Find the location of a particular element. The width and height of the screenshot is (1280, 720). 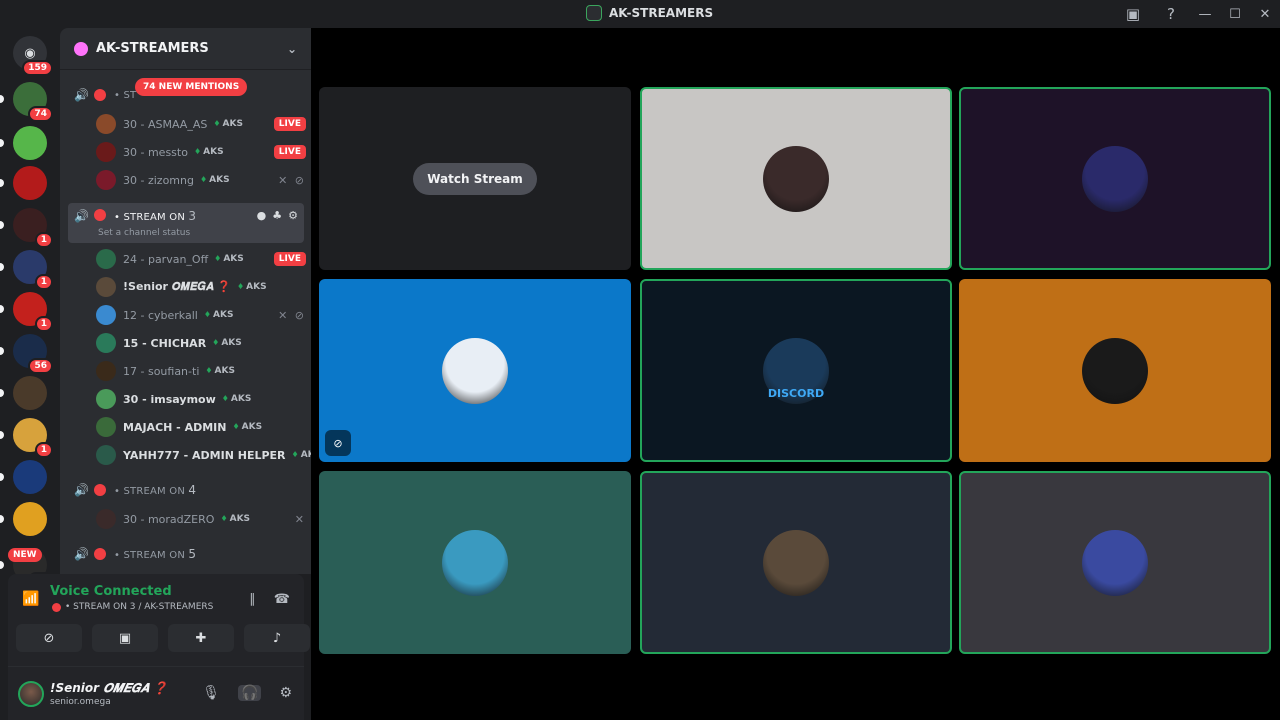

avatar-logo-text: DISCORD is located at coordinates (796, 393).